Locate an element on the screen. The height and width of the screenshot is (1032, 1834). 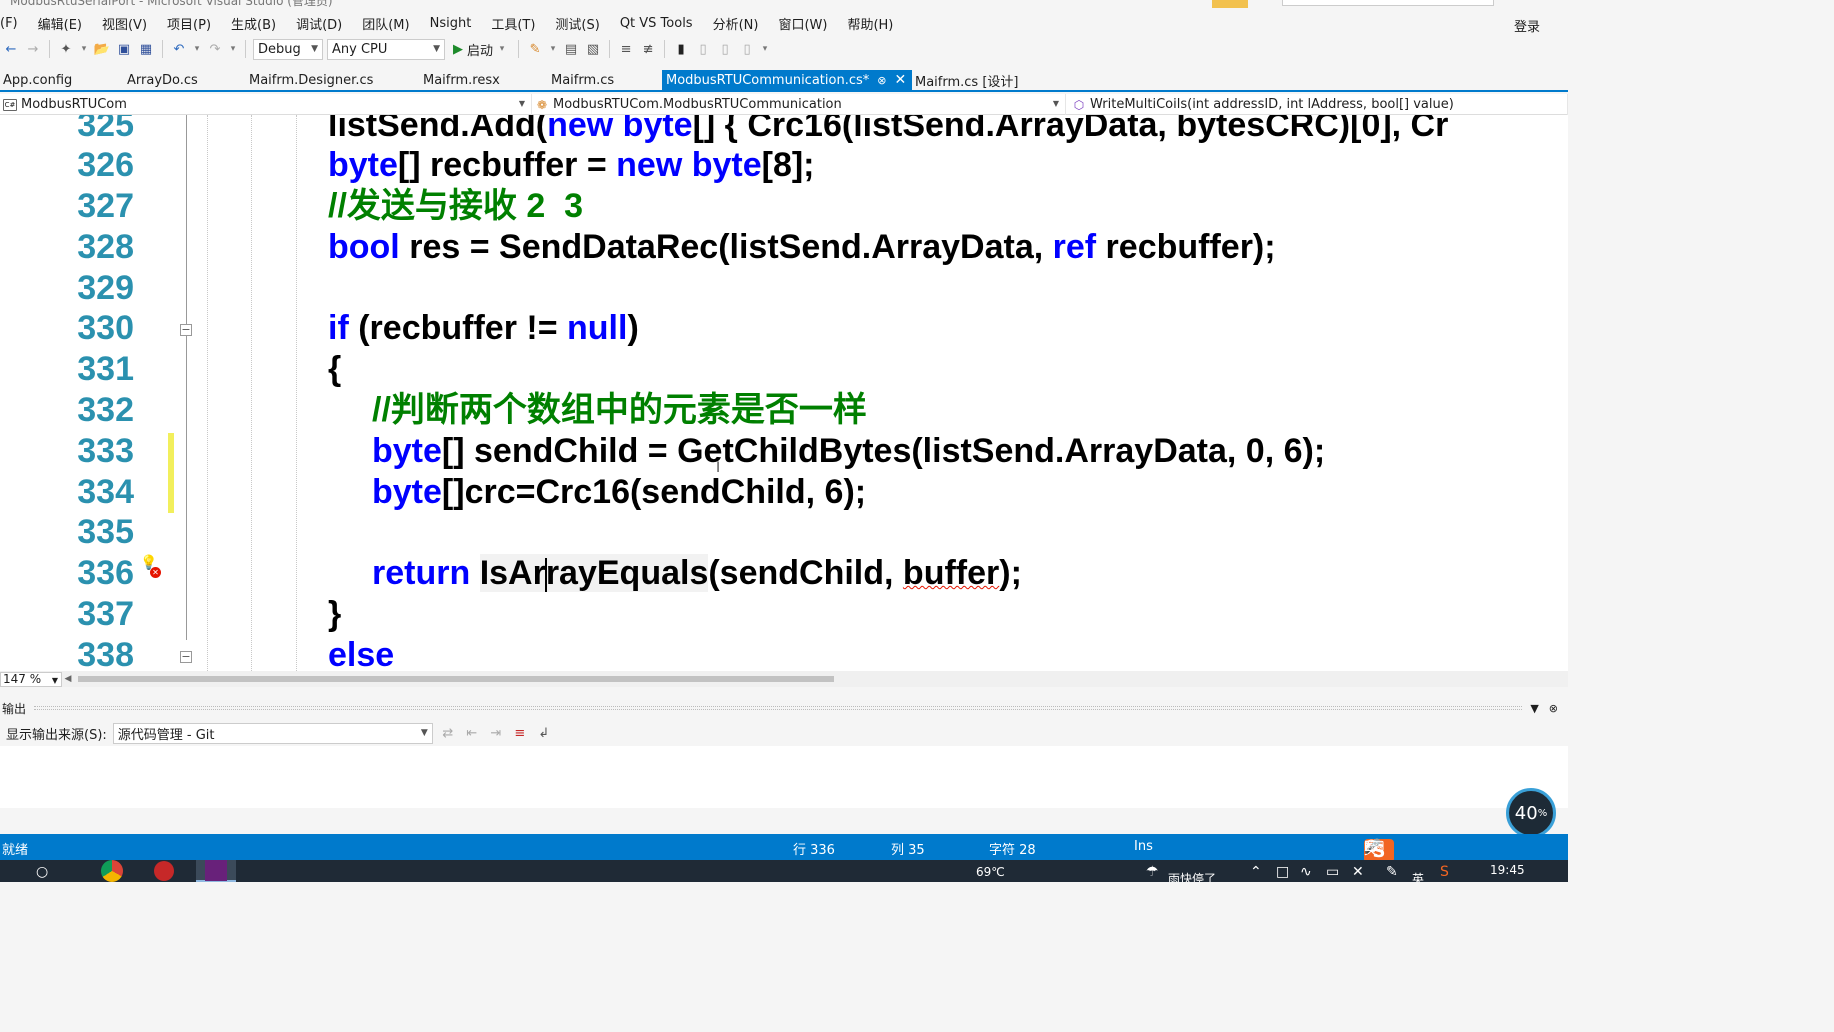
new-project-icon: ✦ is located at coordinates (66, 49).